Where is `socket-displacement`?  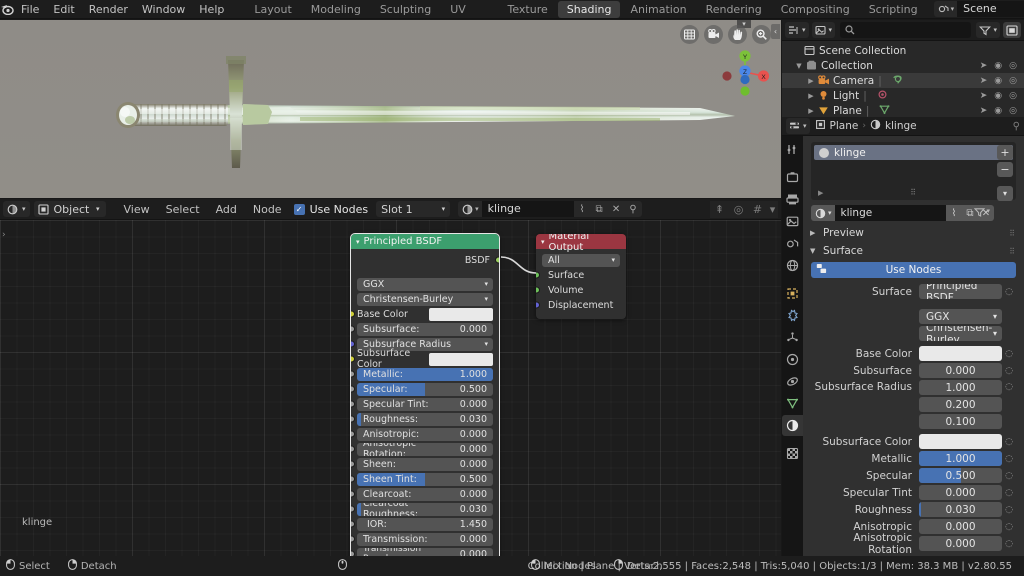 socket-displacement is located at coordinates (538, 305).